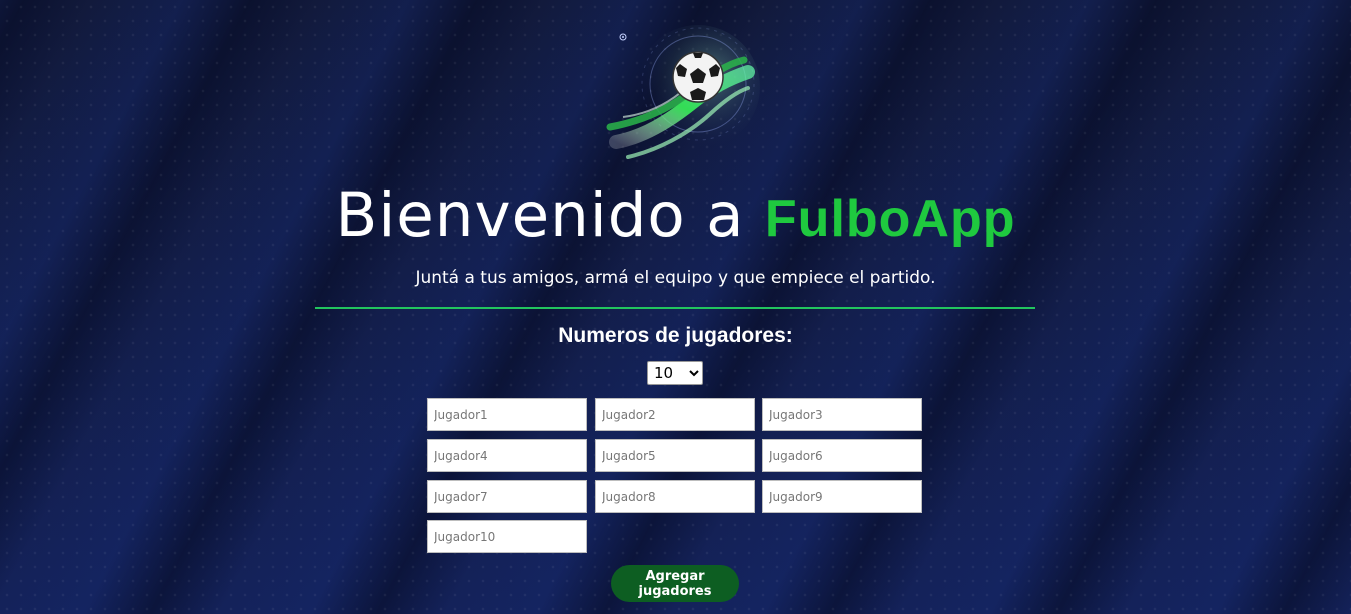  What do you see at coordinates (683, 92) in the screenshot?
I see `soccer-ball-icon` at bounding box center [683, 92].